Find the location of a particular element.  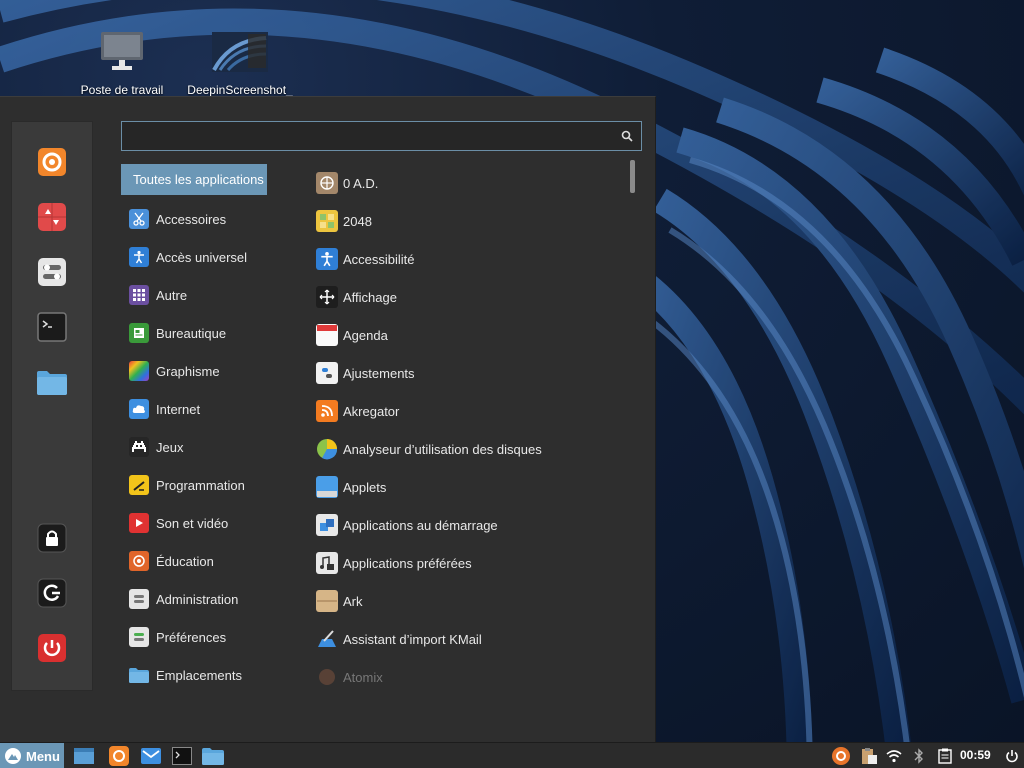

clipboard-icon is located at coordinates (869, 756).